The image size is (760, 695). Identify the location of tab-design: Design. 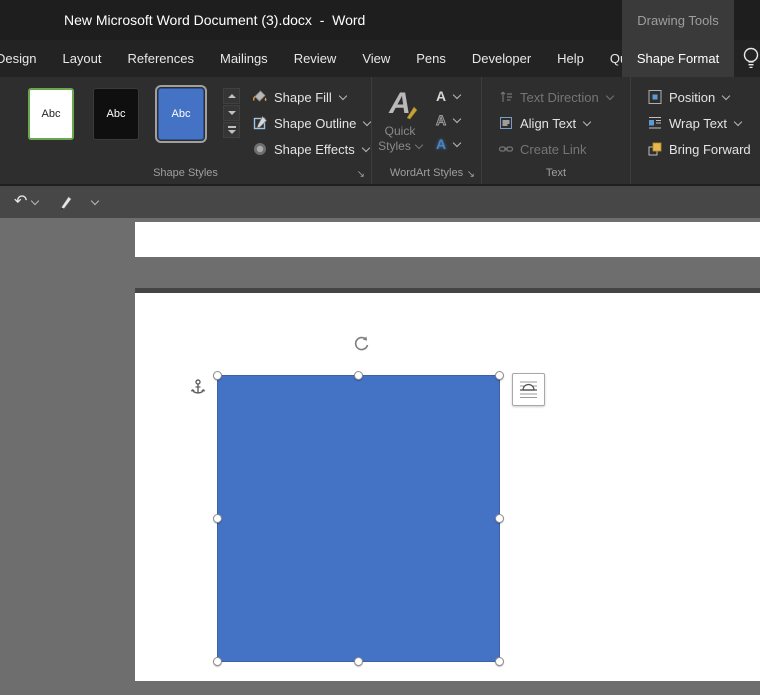
(24, 58).